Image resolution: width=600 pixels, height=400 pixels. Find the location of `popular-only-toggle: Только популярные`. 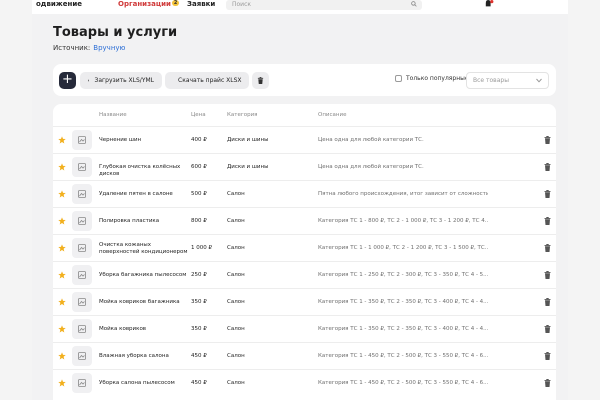

popular-only-toggle: Только популярные is located at coordinates (432, 78).